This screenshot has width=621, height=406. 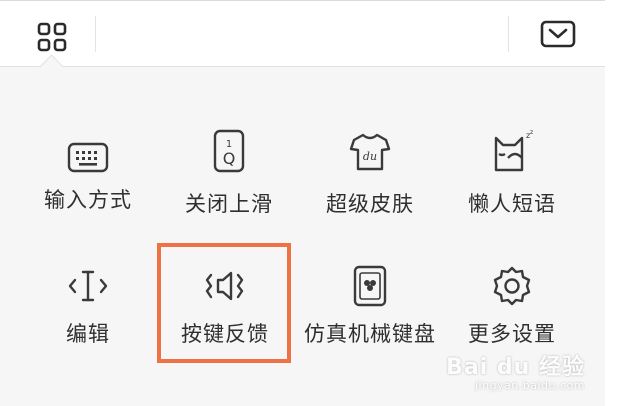 I want to click on swipe-up-icon: 1 Q, so click(x=229, y=152).